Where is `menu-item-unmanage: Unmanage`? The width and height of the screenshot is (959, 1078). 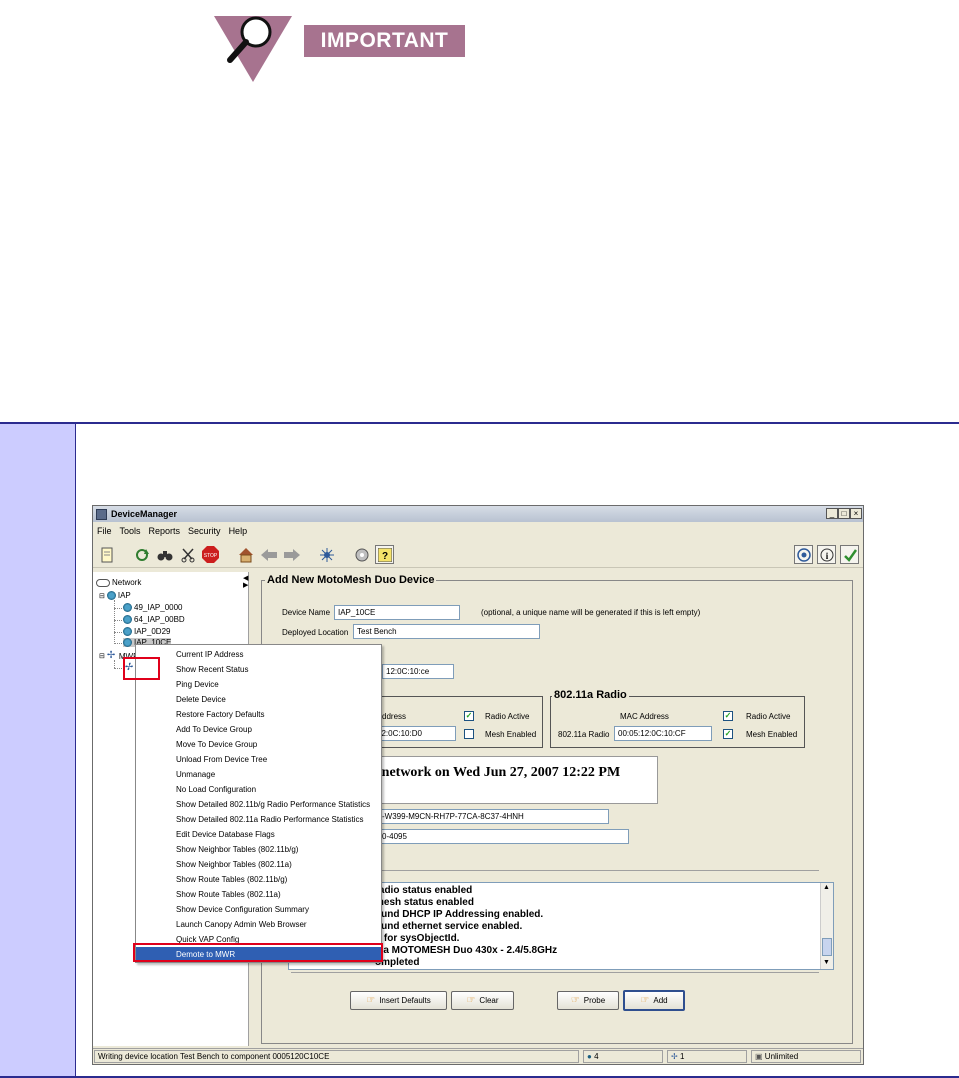 menu-item-unmanage: Unmanage is located at coordinates (258, 774).